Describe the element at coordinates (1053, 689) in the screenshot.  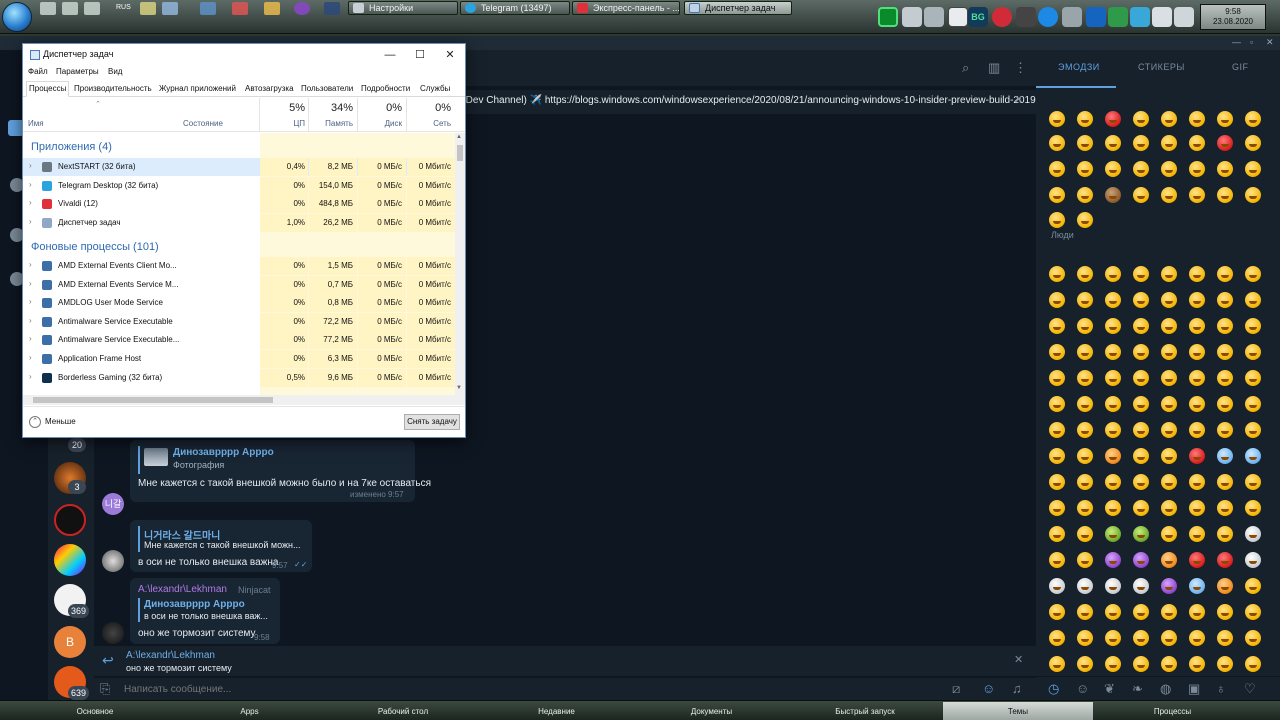
I see `recent-icon: ◷` at that location.